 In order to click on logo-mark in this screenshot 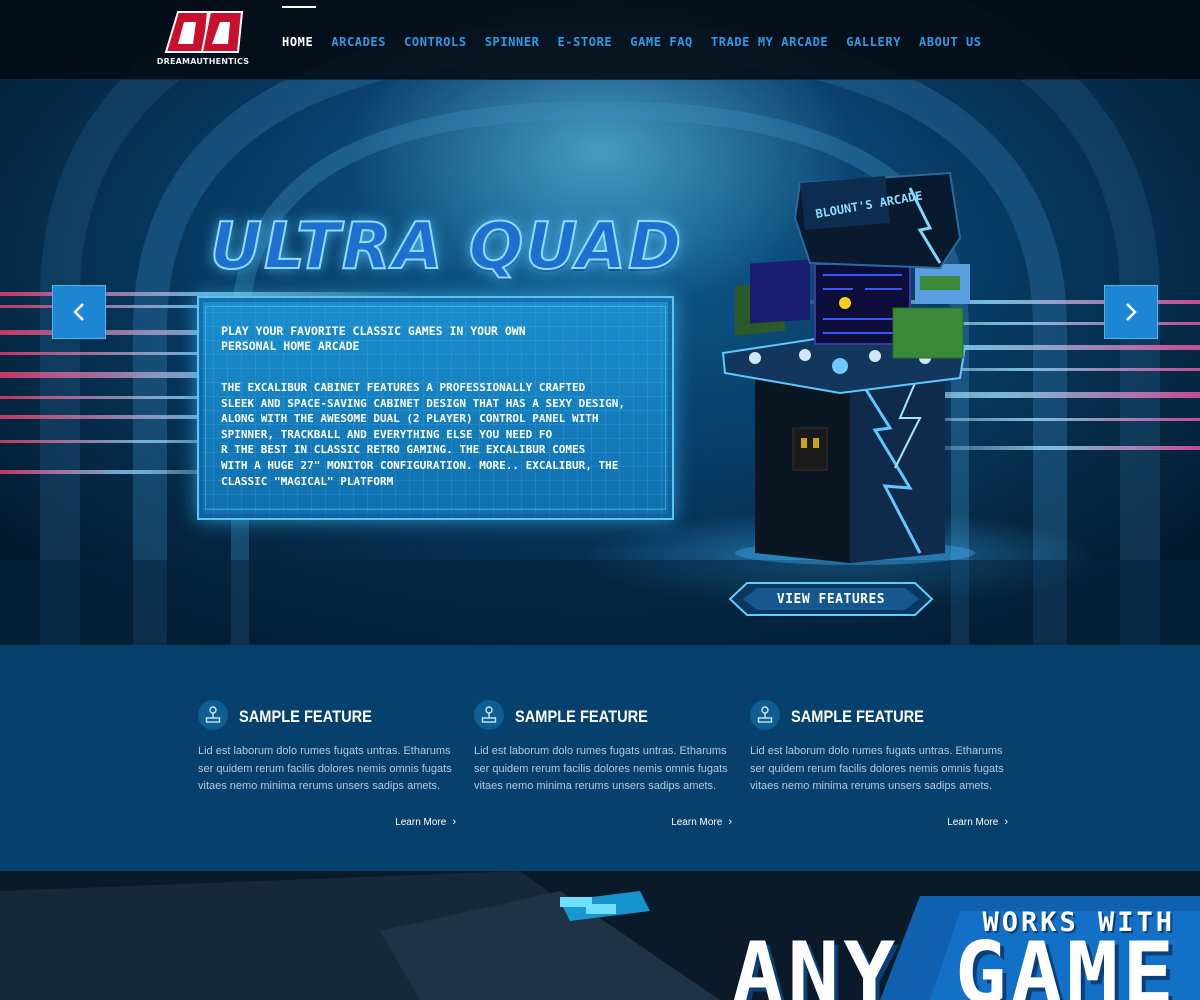, I will do `click(204, 32)`.